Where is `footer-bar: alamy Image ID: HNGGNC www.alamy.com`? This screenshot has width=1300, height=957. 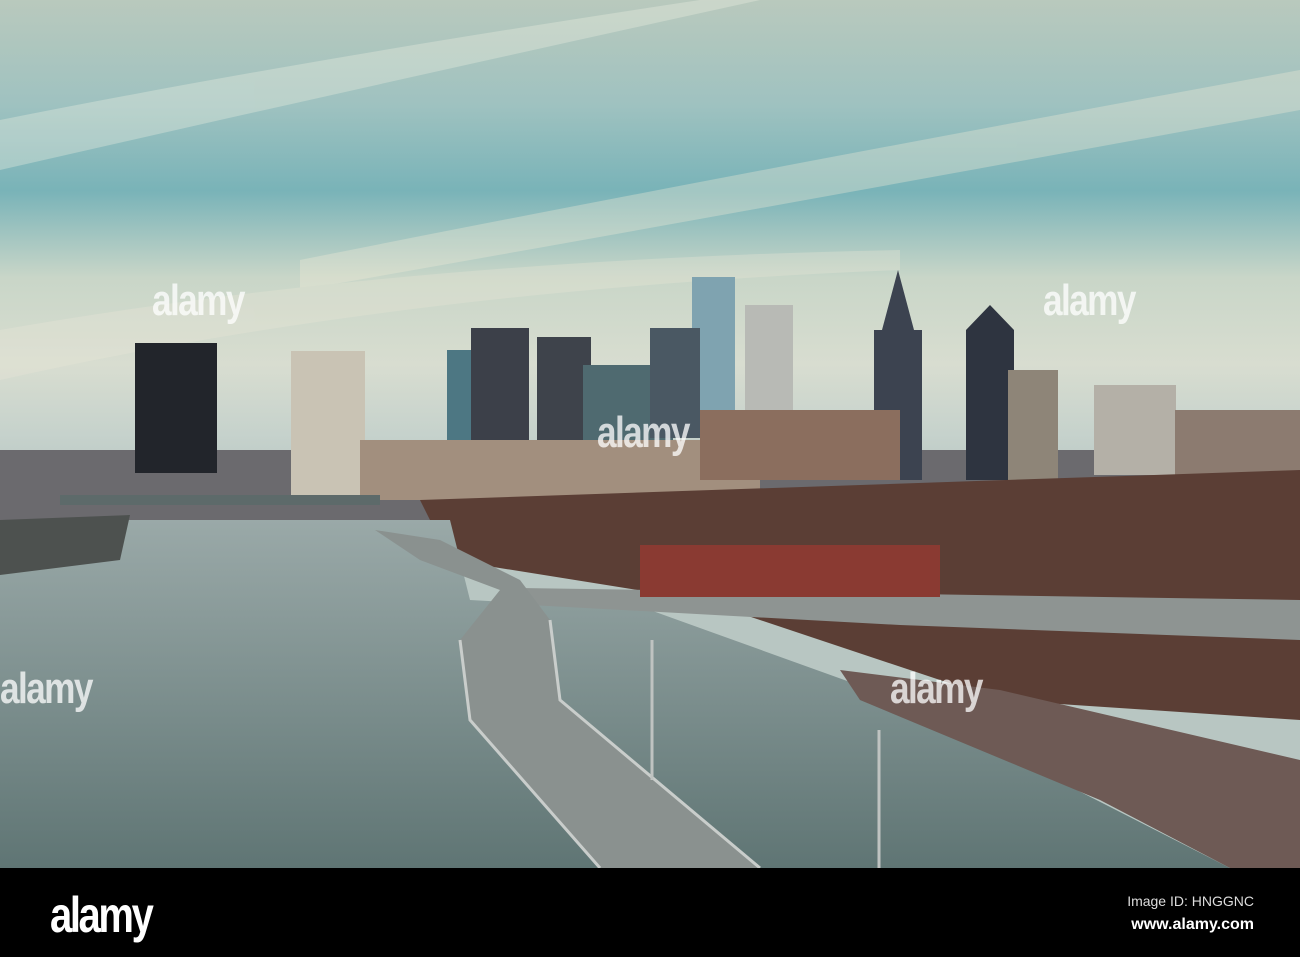 footer-bar: alamy Image ID: HNGGNC www.alamy.com is located at coordinates (650, 912).